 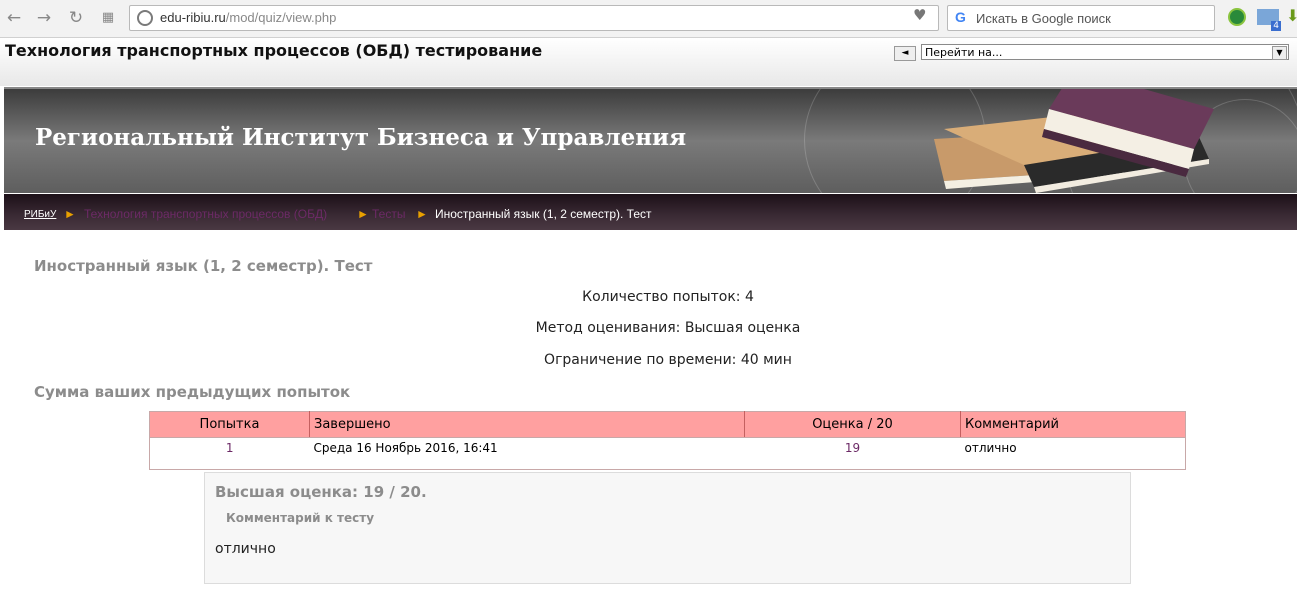 What do you see at coordinates (1105, 52) in the screenshot?
I see `jump-to-select: Перейти на... ▼` at bounding box center [1105, 52].